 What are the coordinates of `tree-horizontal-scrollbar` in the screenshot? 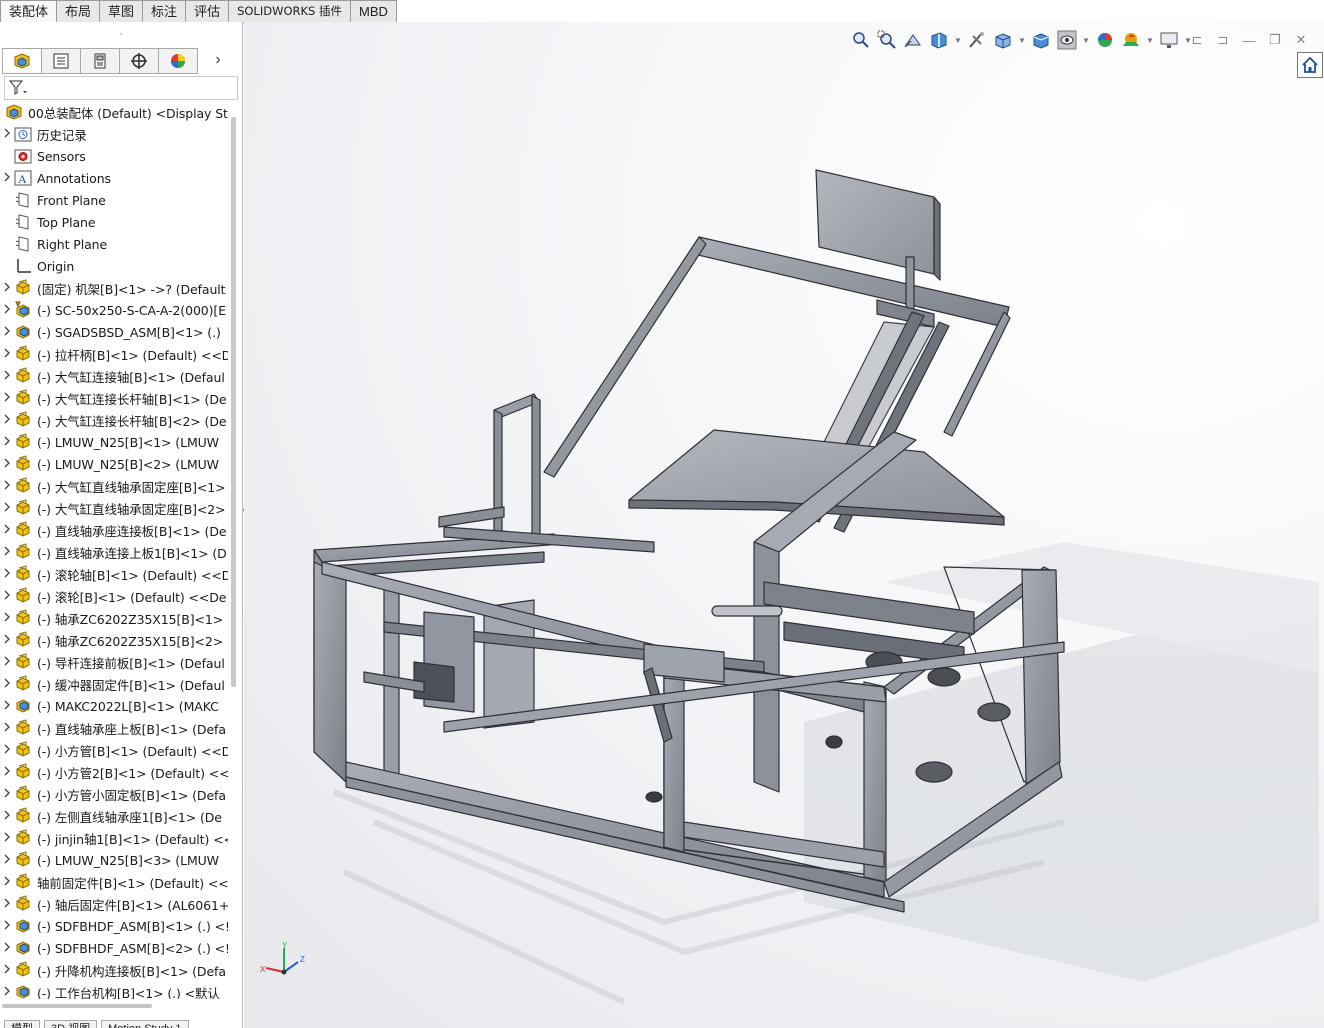 It's located at (120, 1006).